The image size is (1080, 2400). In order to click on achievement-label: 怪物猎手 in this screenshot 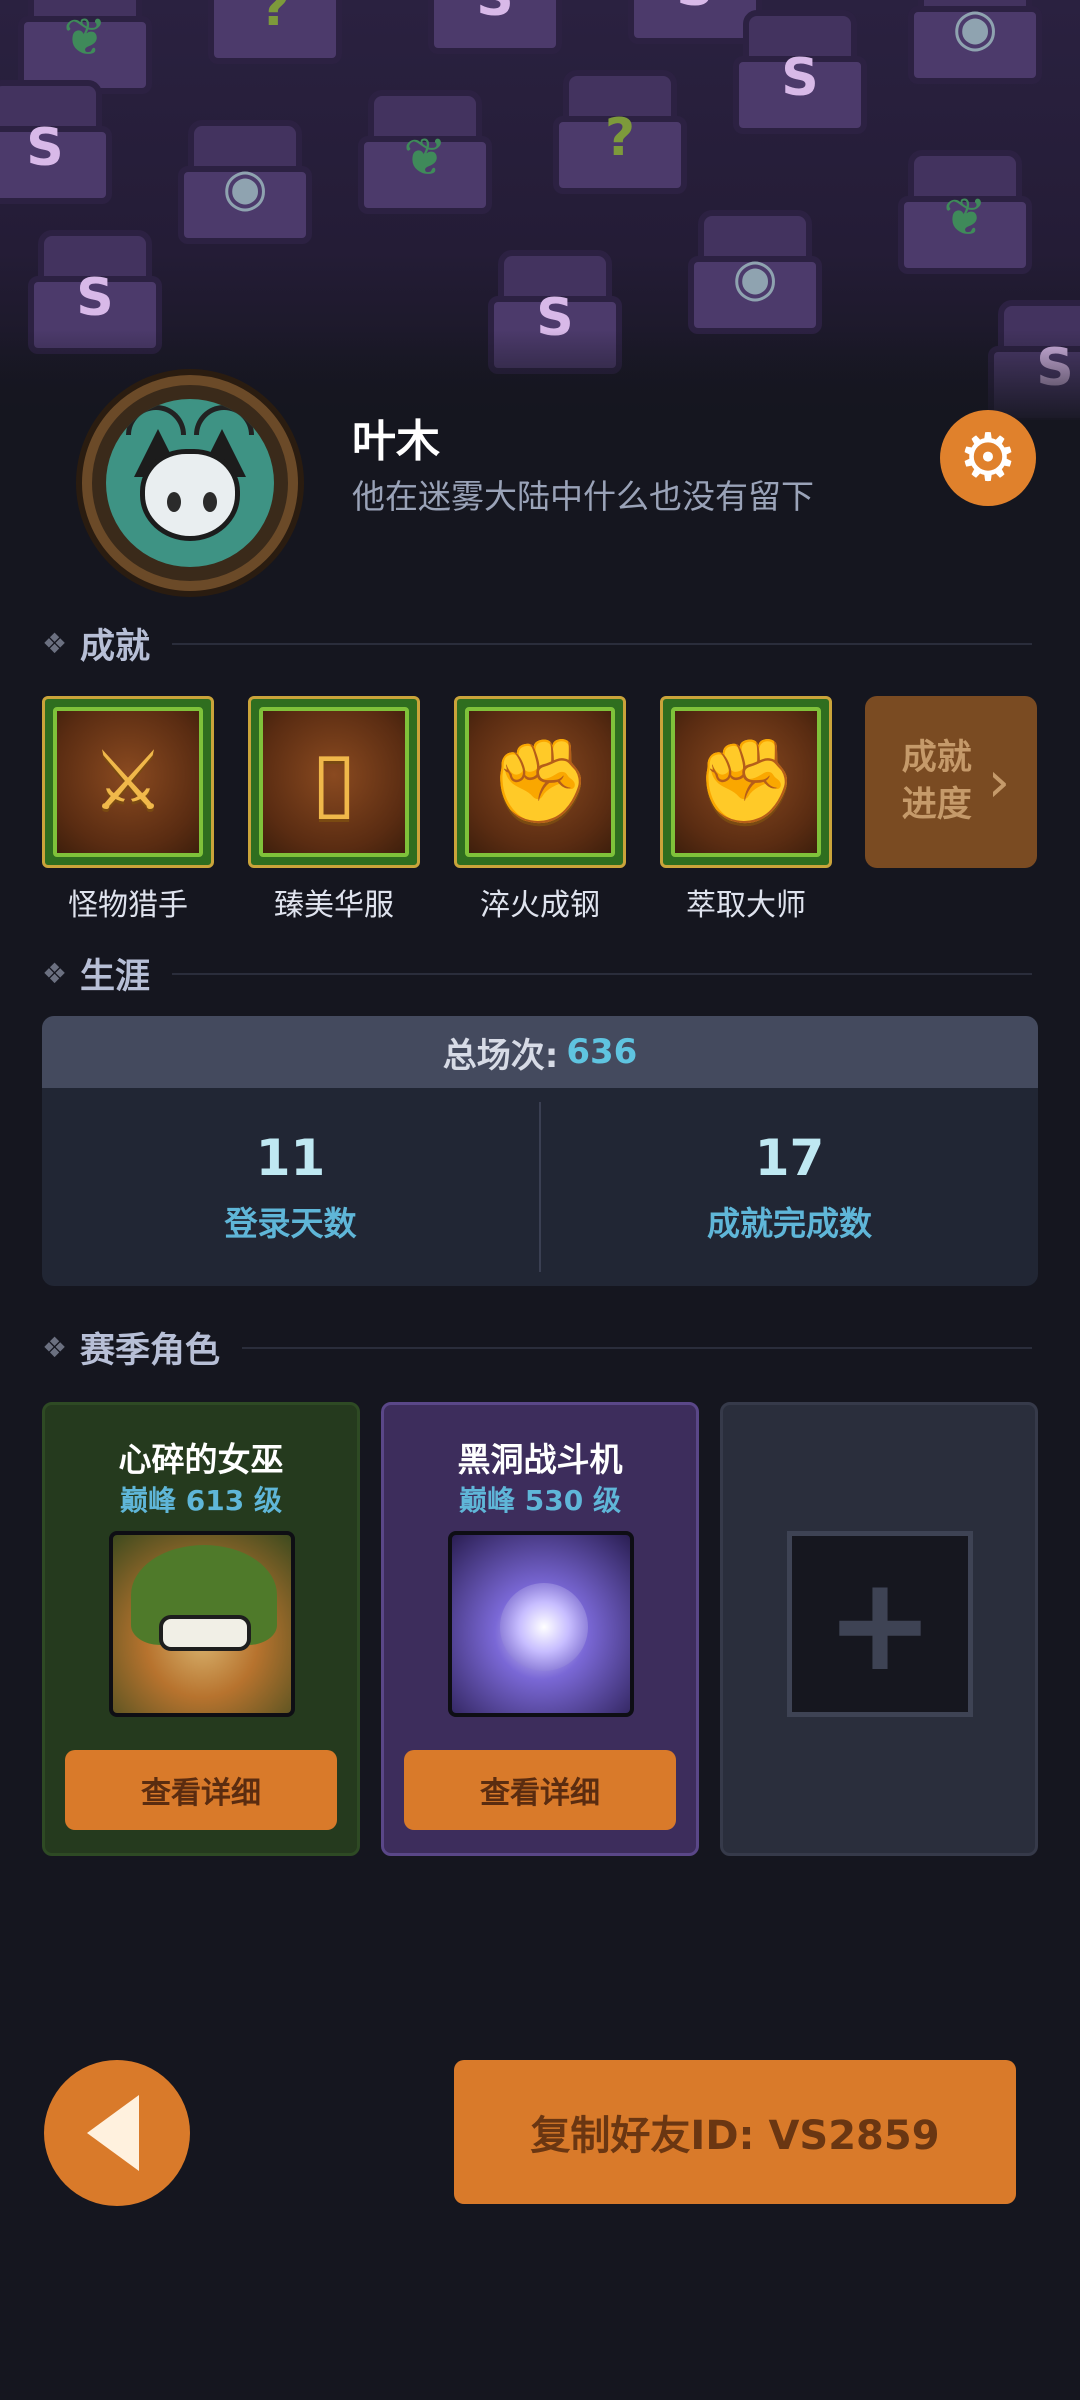, I will do `click(128, 905)`.